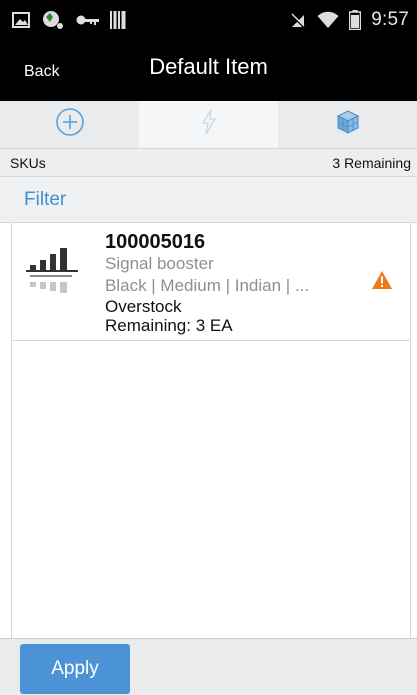 The width and height of the screenshot is (417, 695). What do you see at coordinates (143, 306) in the screenshot?
I see `item-location: Overstock` at bounding box center [143, 306].